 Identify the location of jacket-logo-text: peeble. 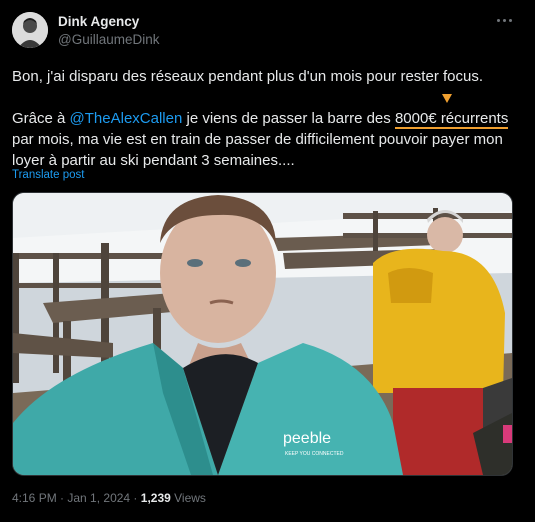
(307, 438).